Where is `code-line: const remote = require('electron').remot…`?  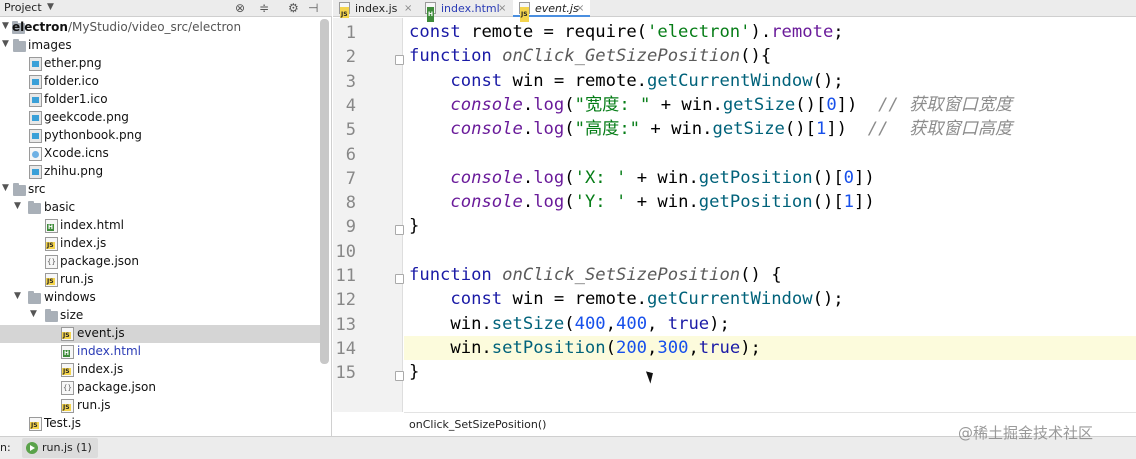
code-line: const remote = require('electron').remot… is located at coordinates (626, 32).